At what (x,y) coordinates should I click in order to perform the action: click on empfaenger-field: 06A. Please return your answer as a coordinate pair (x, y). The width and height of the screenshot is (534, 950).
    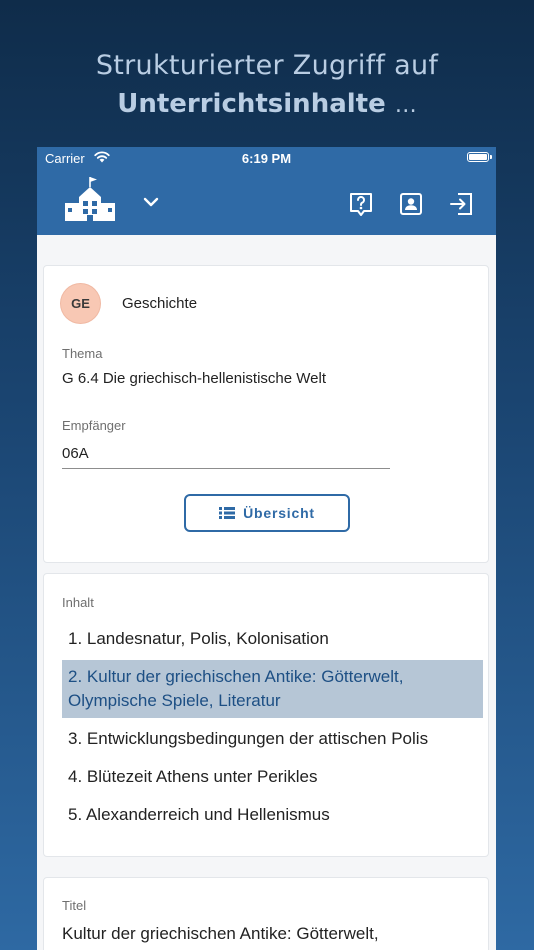
    Looking at the image, I should click on (75, 453).